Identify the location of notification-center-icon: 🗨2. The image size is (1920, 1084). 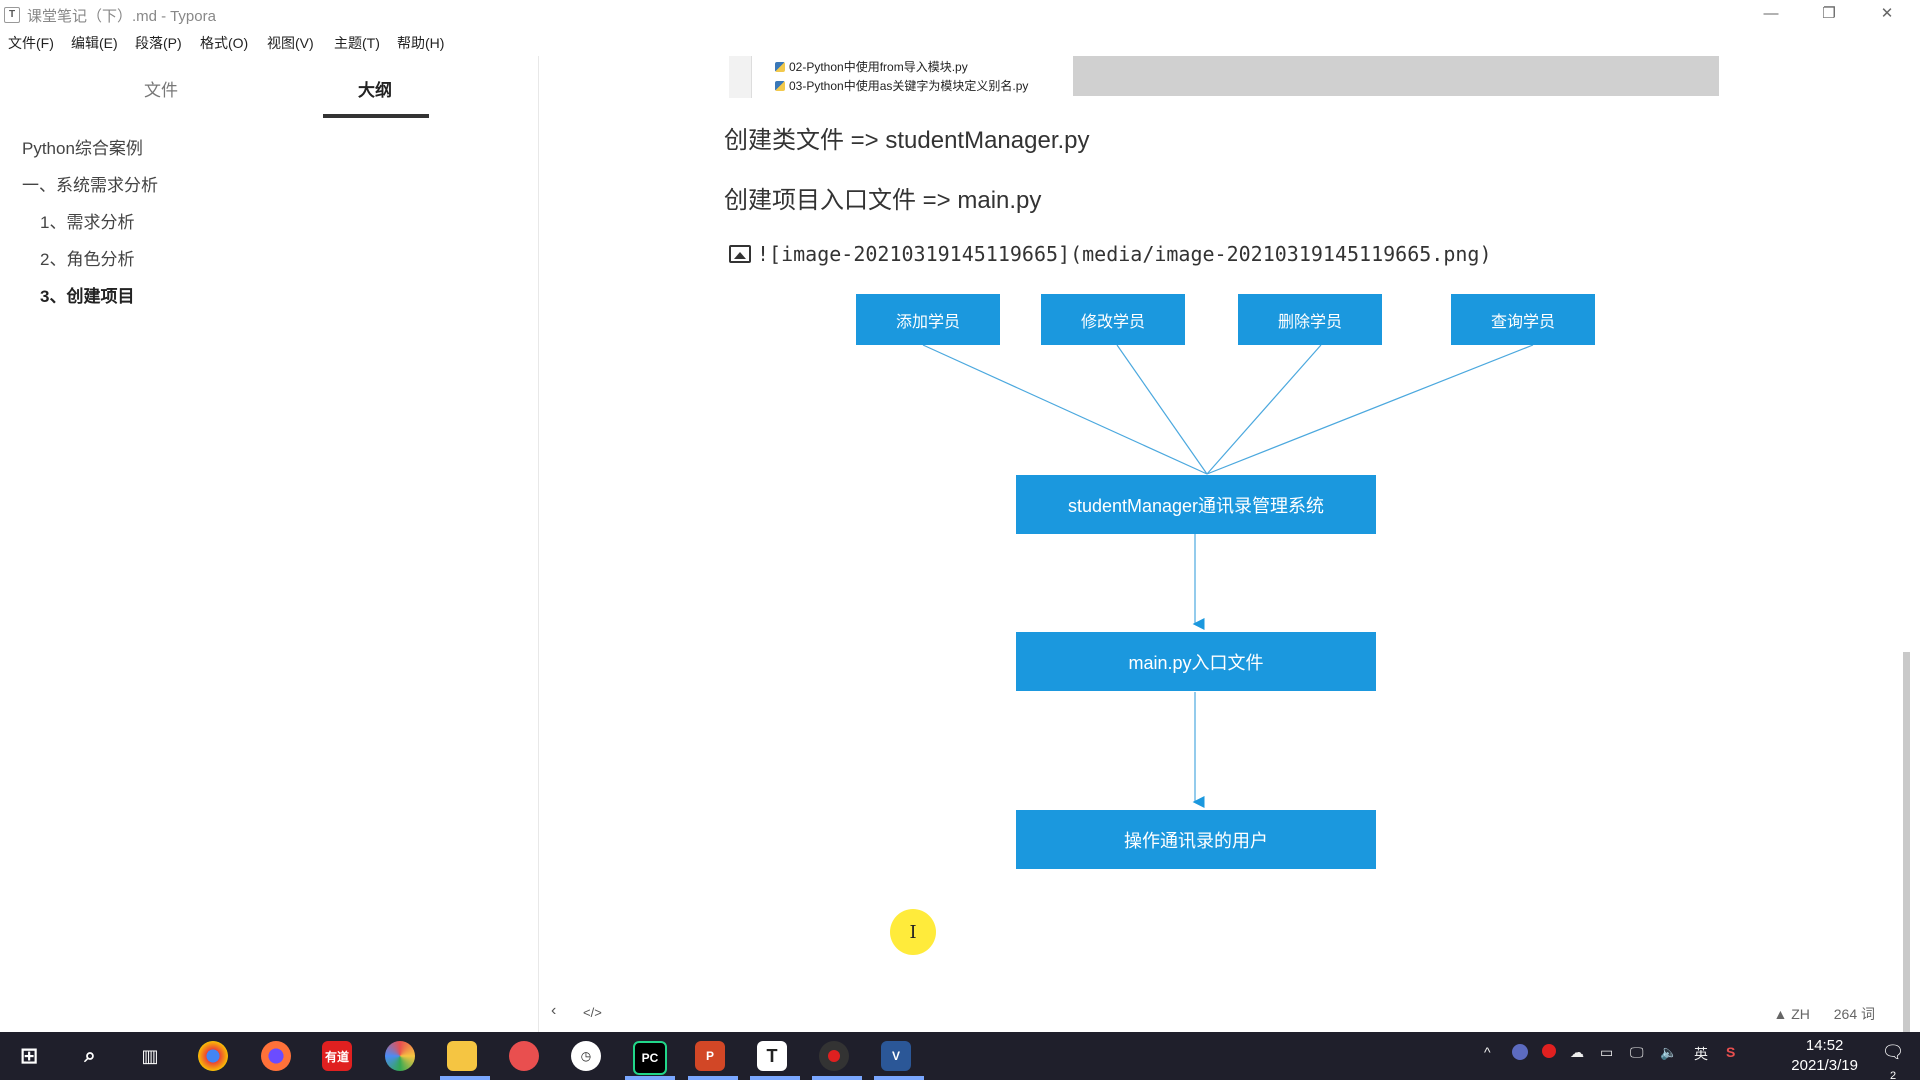
(1893, 1062).